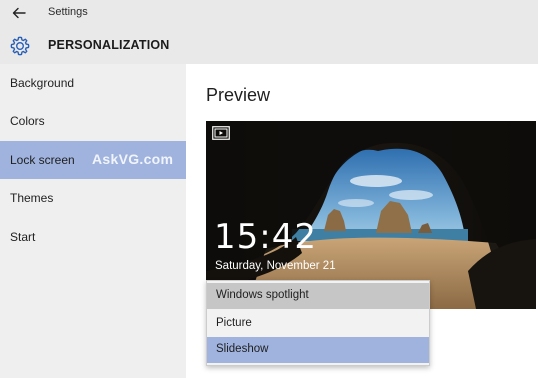  What do you see at coordinates (42, 83) in the screenshot?
I see `sidebar-item-label: Background` at bounding box center [42, 83].